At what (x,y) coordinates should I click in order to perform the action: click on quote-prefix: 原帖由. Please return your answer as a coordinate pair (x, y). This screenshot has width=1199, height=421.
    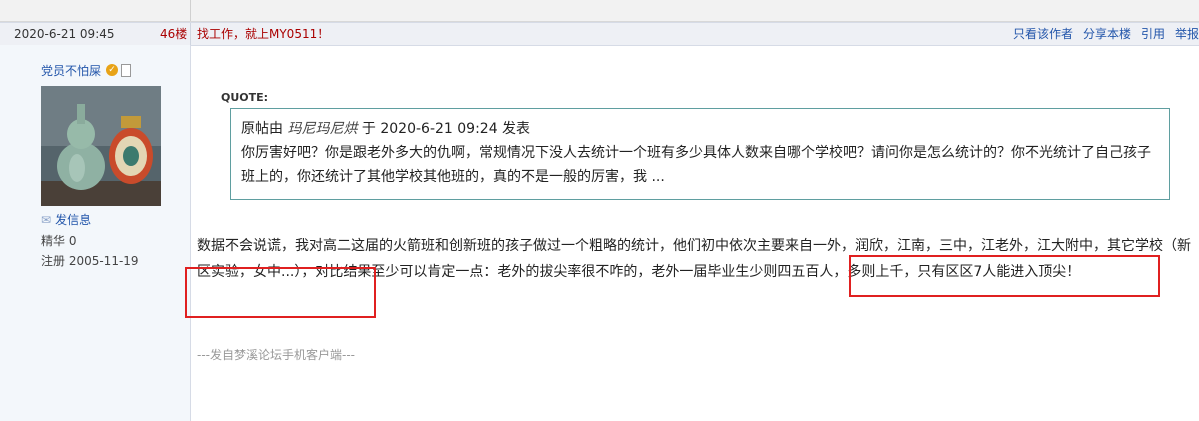
    Looking at the image, I should click on (262, 129).